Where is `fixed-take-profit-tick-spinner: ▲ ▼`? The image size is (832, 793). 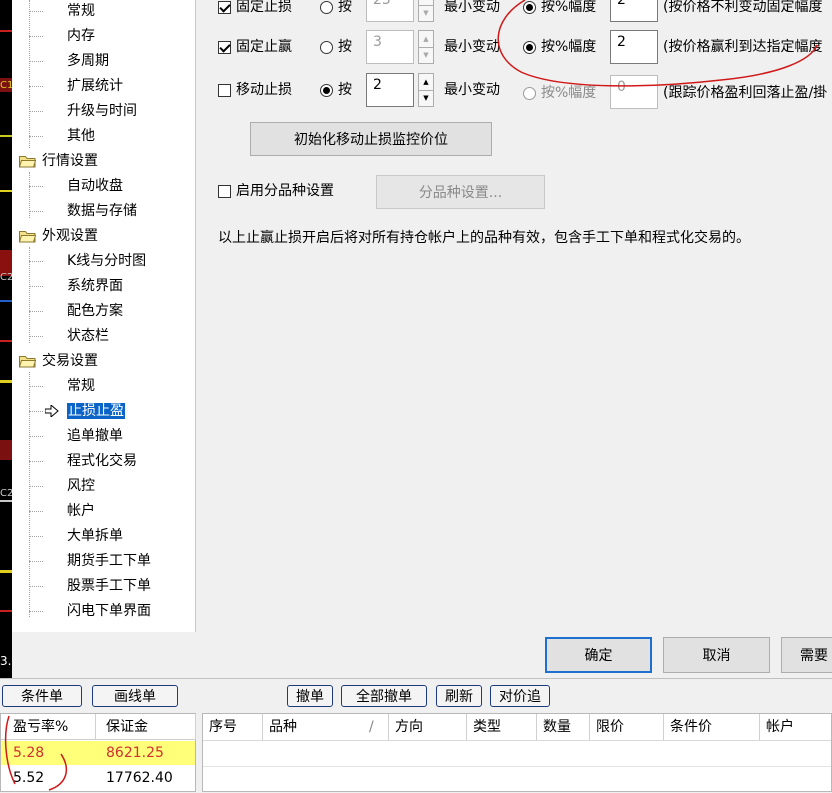 fixed-take-profit-tick-spinner: ▲ ▼ is located at coordinates (426, 47).